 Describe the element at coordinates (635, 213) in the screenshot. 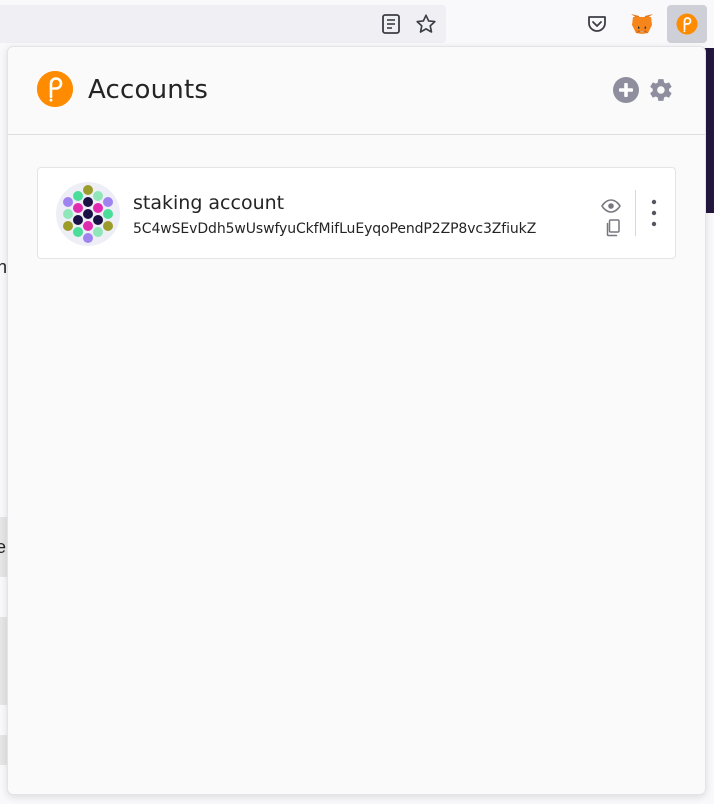

I see `card-divider` at that location.